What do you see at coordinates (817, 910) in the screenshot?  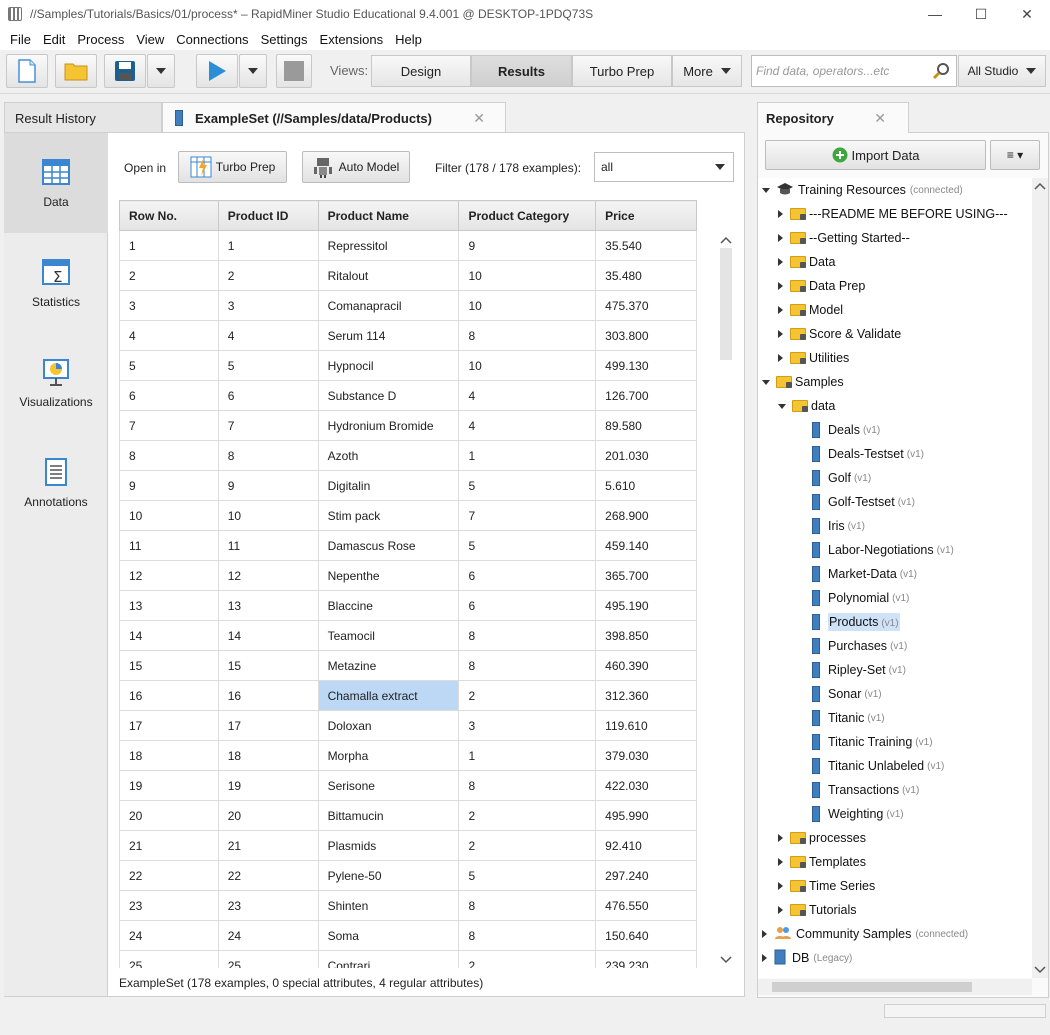 I see `repository-tree-item: Tutorials` at bounding box center [817, 910].